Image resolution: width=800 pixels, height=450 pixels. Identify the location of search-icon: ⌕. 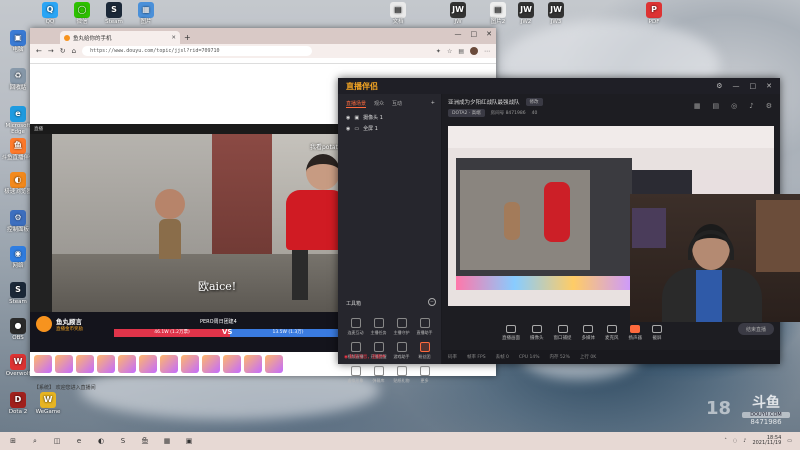
(35, 441).